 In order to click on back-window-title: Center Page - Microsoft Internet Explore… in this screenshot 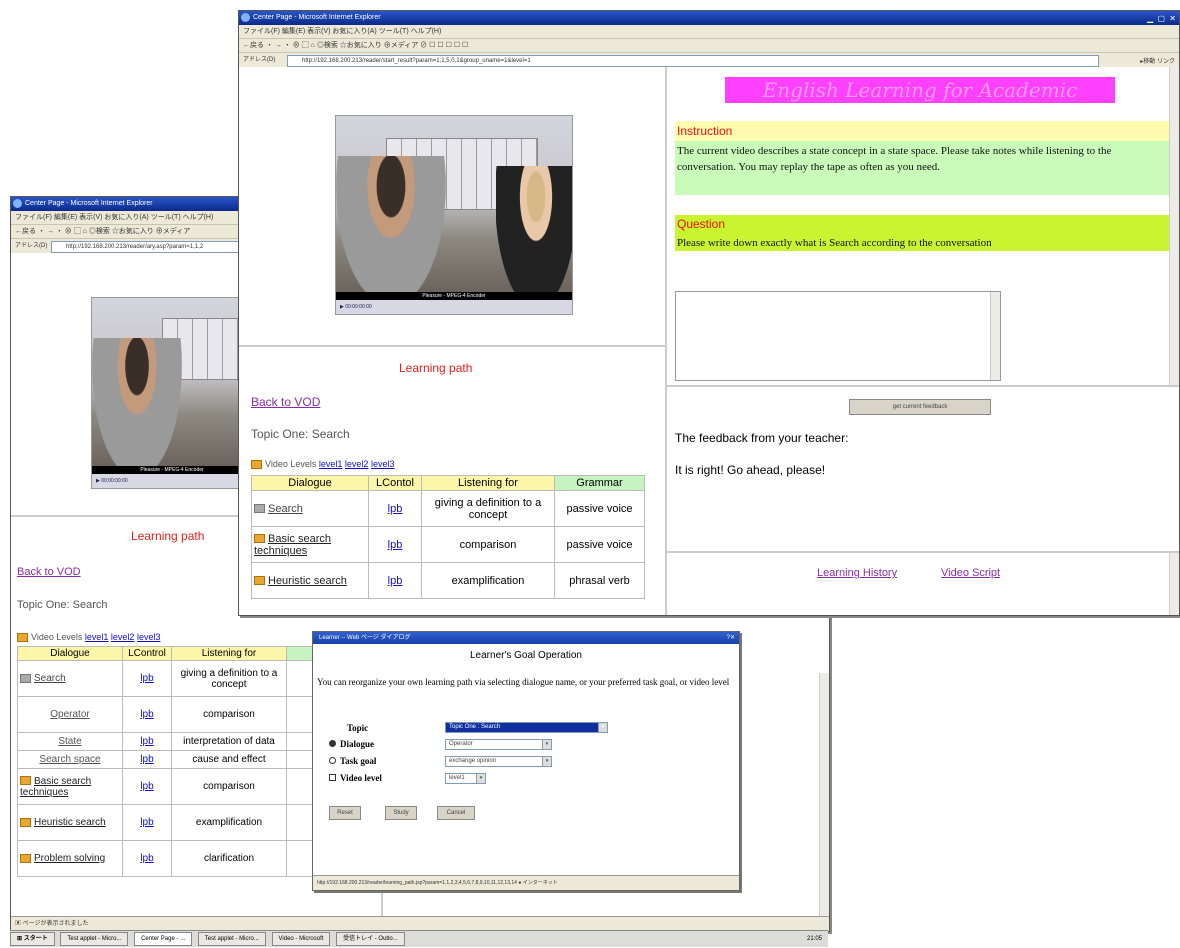, I will do `click(89, 203)`.